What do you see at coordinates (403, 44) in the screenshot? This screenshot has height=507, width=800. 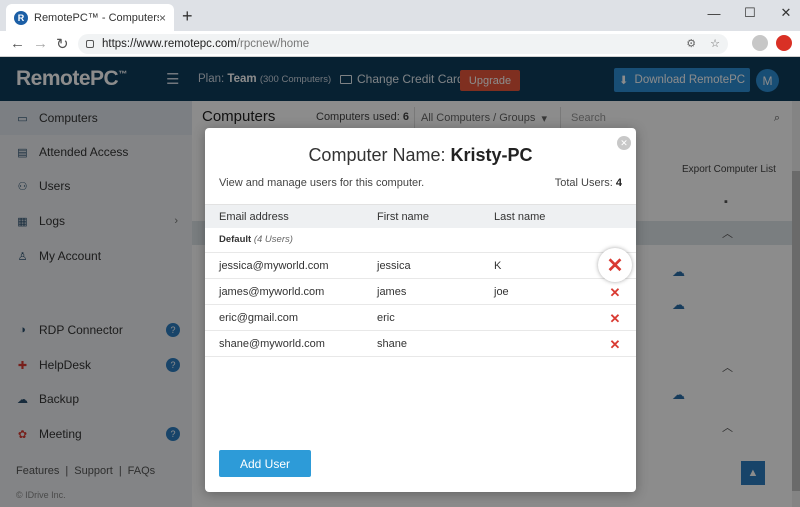 I see `url-input: https://www.remotepc.com/rpcnew/home ⚙ ☆` at bounding box center [403, 44].